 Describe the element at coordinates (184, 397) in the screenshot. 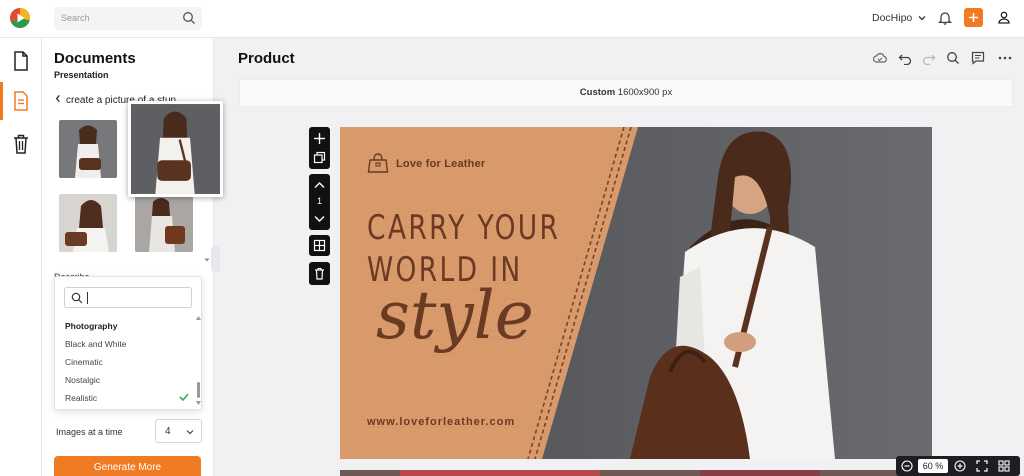

I see `check-icon` at that location.